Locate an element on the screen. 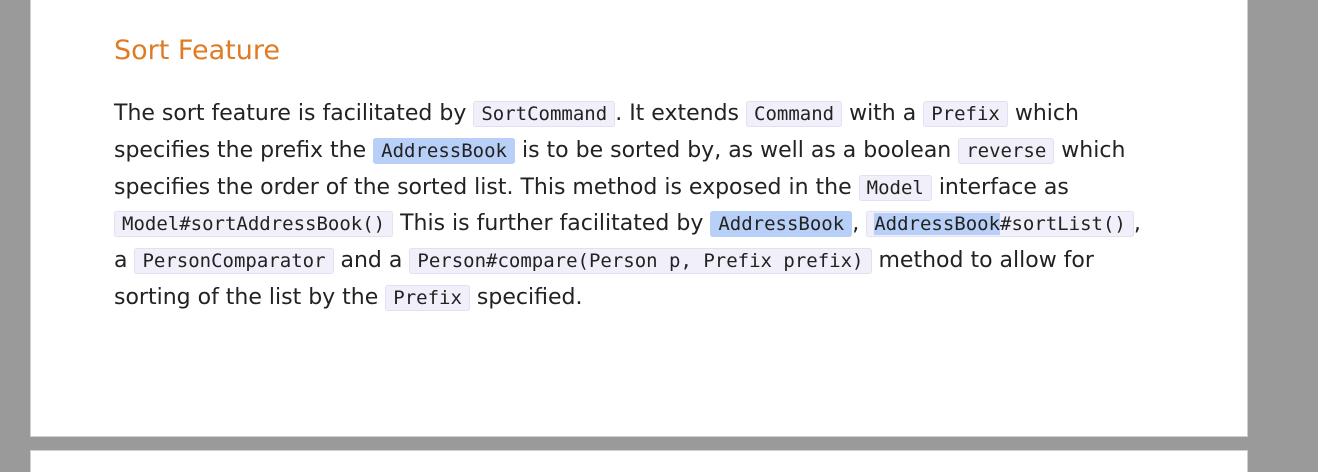 This screenshot has height=472, width=1318. code-text: #sortList() is located at coordinates (1063, 224).